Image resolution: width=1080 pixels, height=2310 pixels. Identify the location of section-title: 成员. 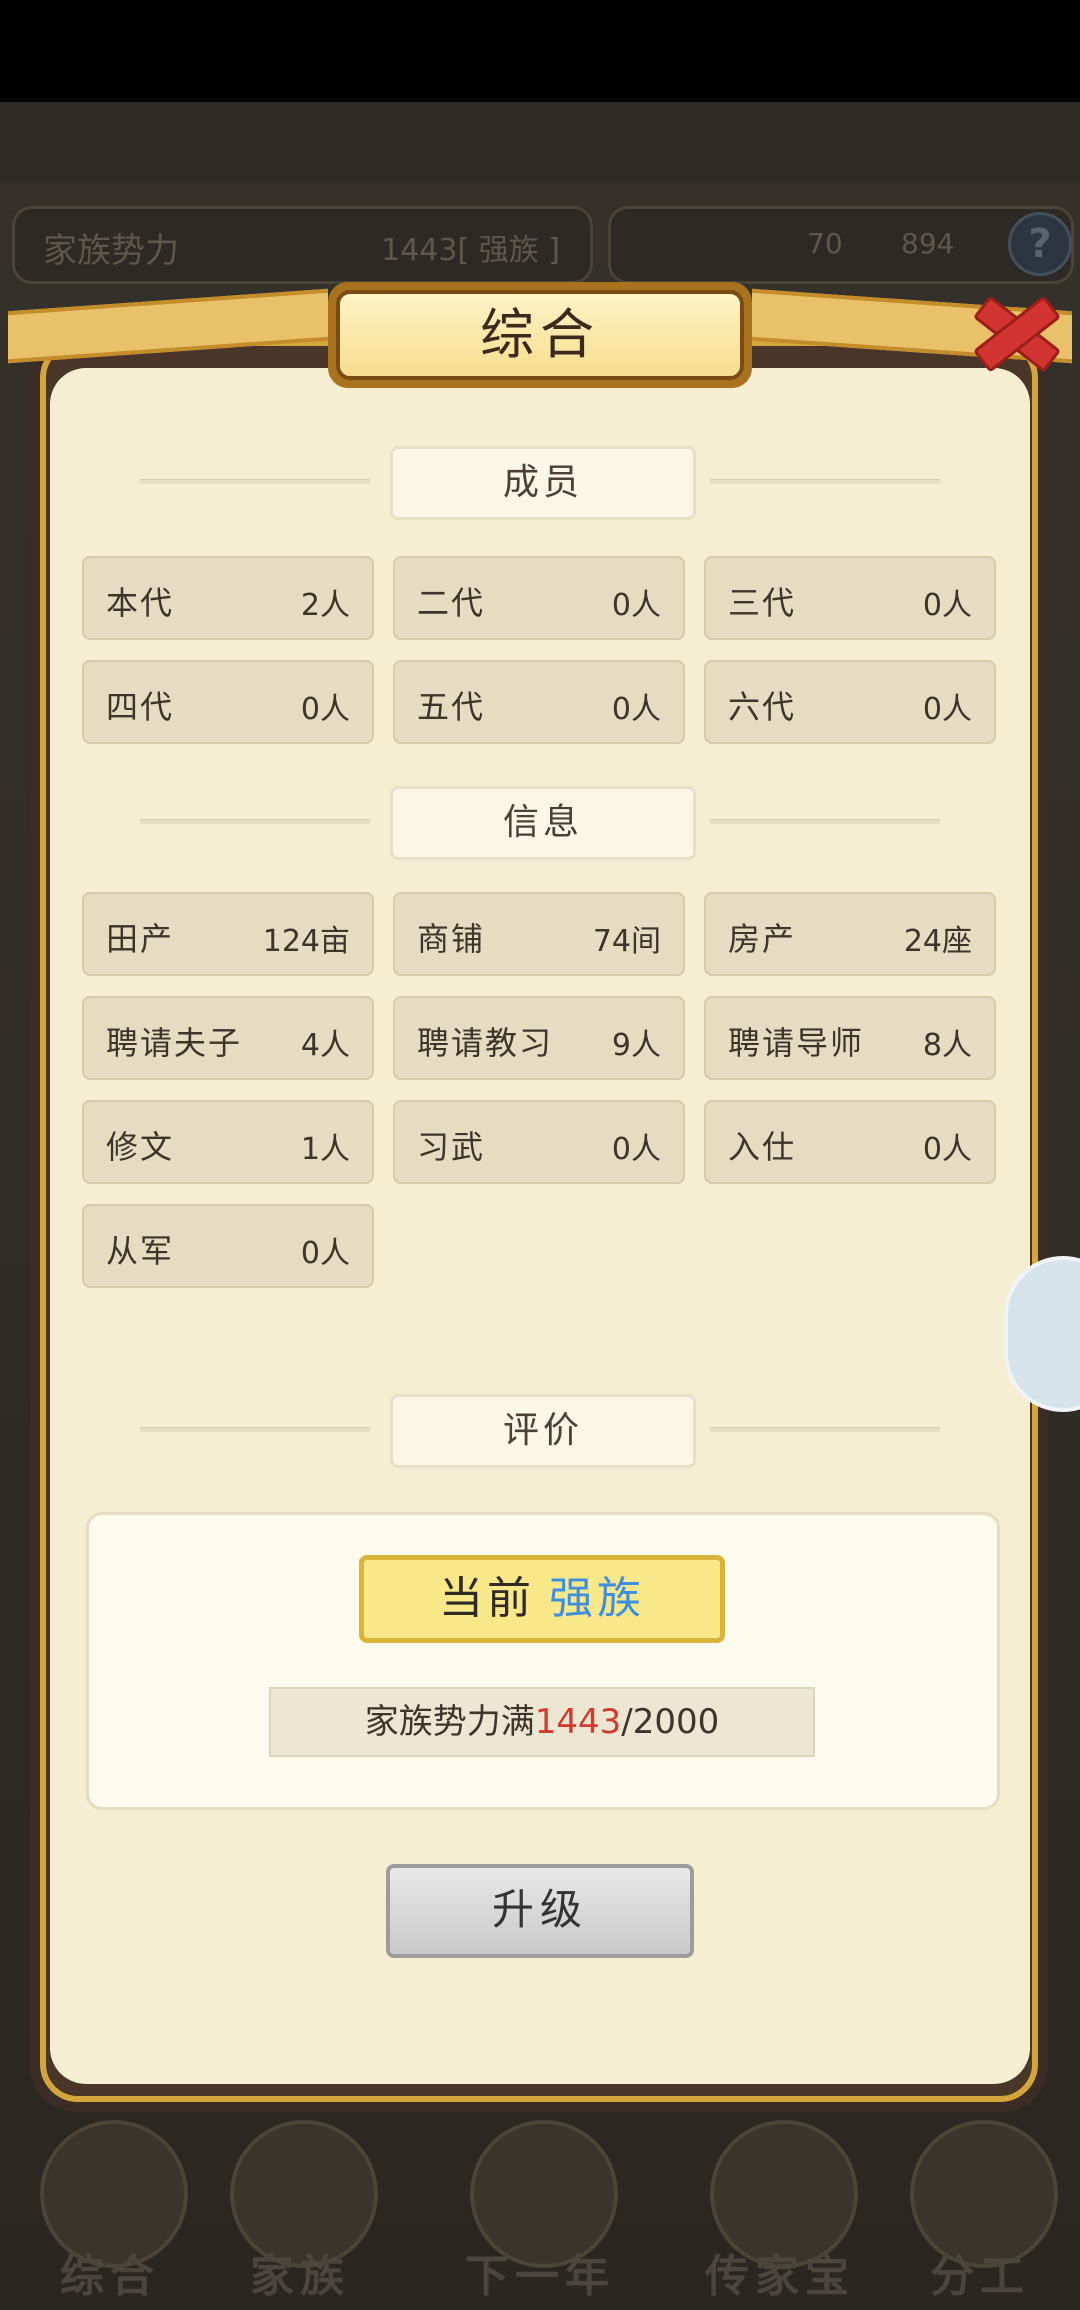
(543, 483).